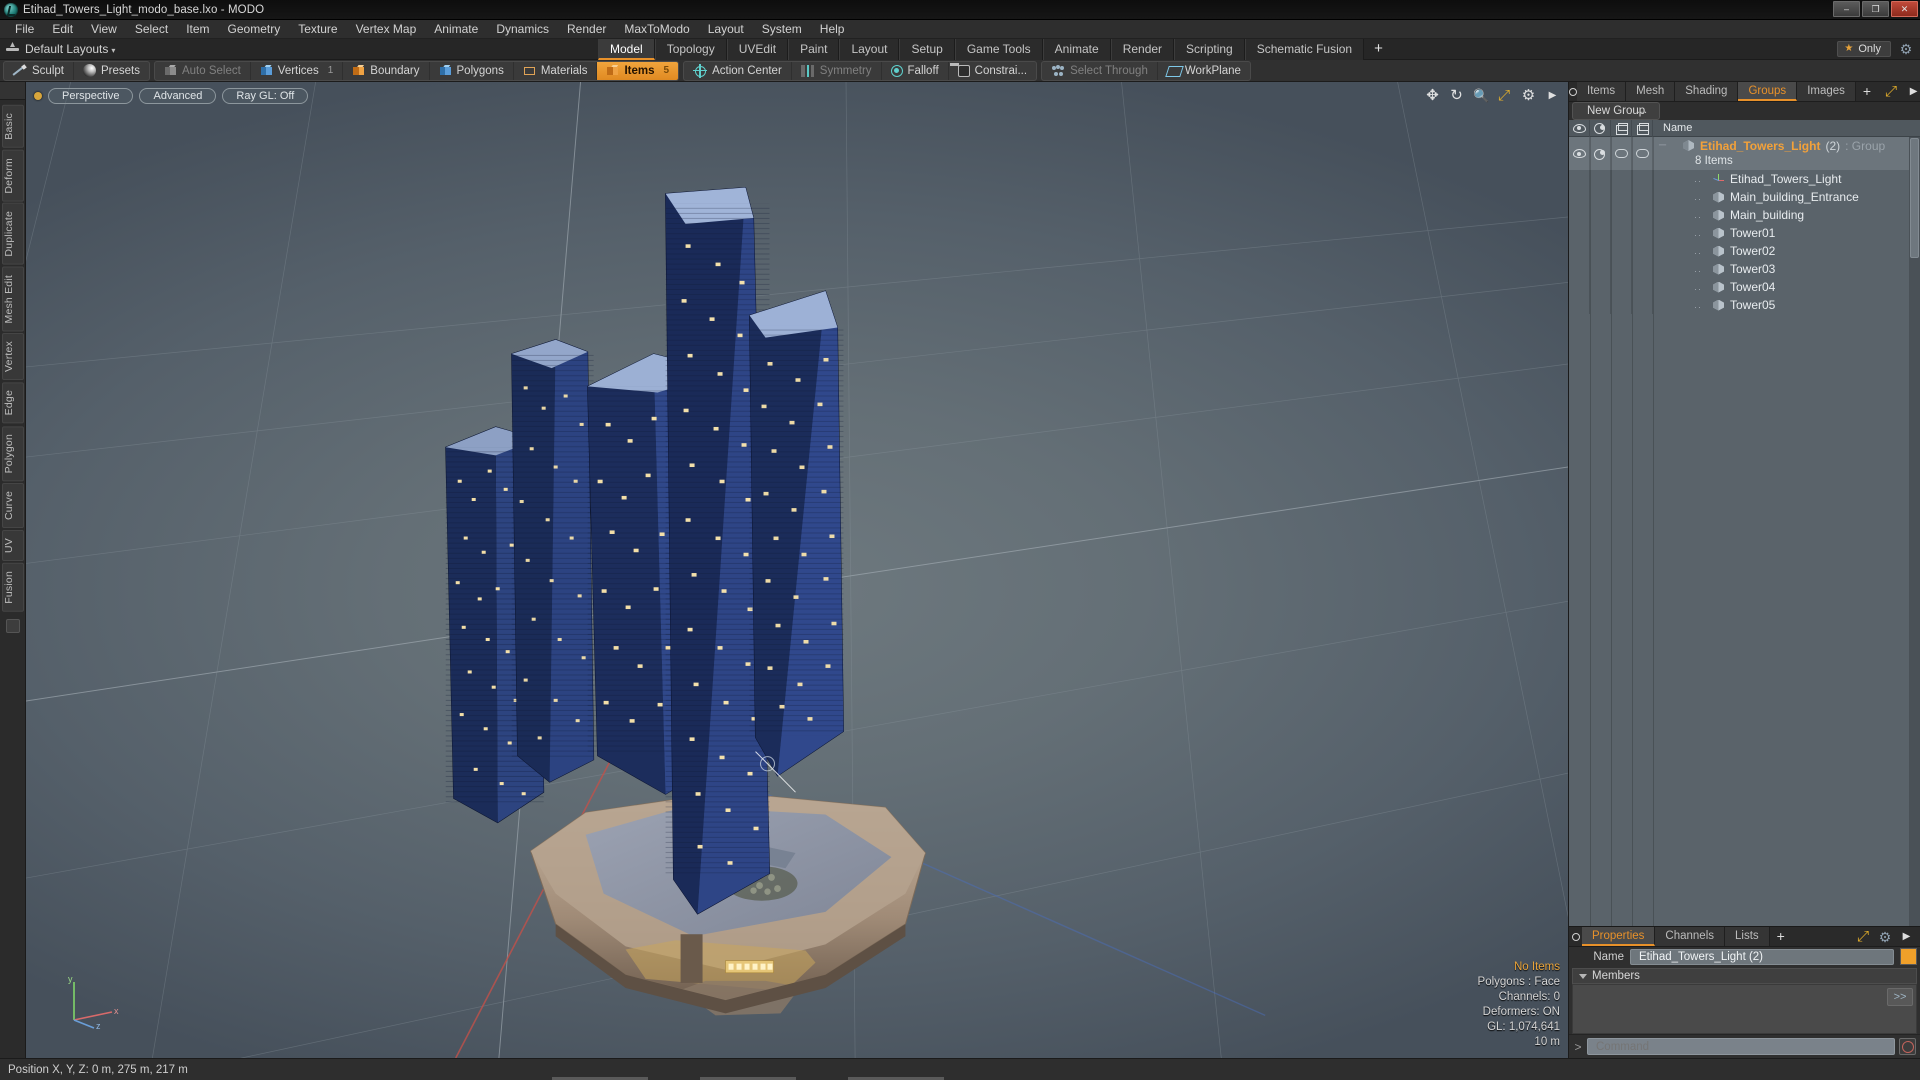 Image resolution: width=1920 pixels, height=1080 pixels. I want to click on tool-workplane: WorkPlane, so click(1204, 71).